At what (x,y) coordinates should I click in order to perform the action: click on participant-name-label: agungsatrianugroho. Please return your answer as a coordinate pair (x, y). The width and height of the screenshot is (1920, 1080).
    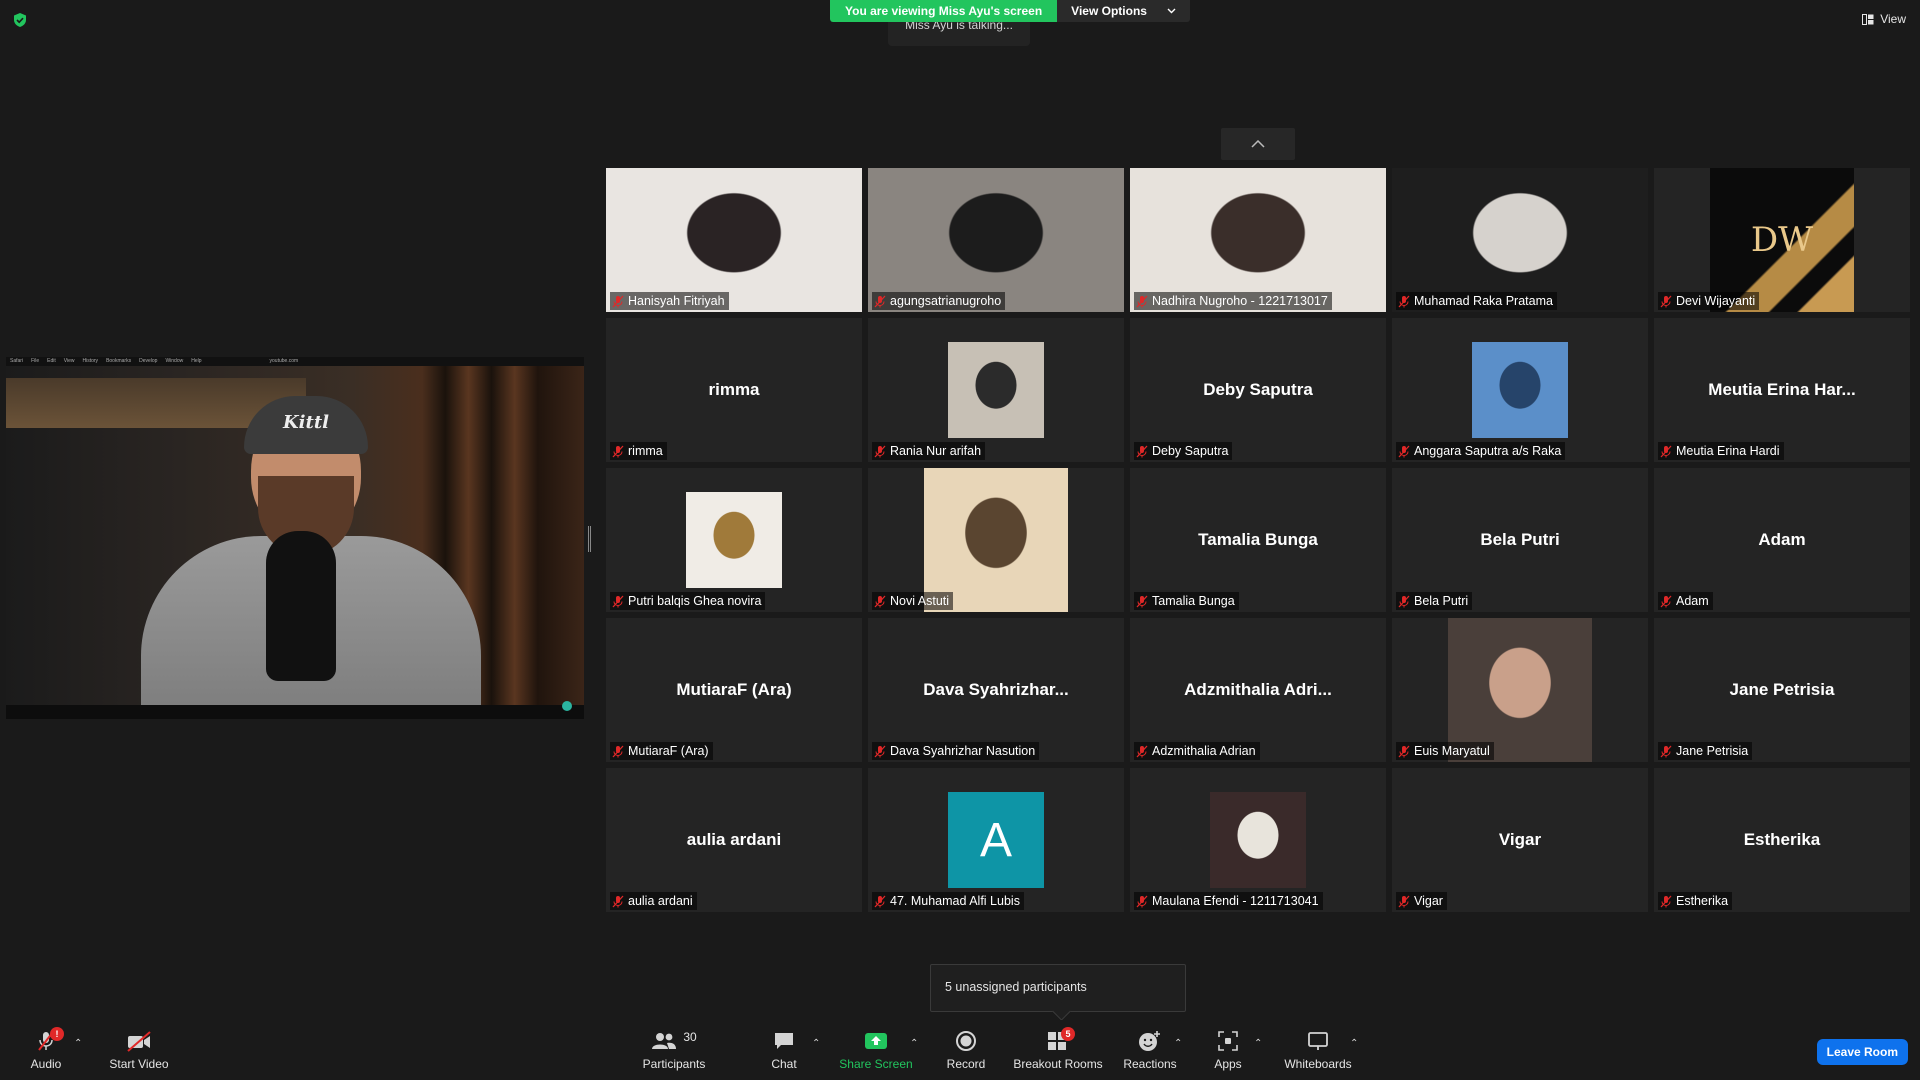
    Looking at the image, I should click on (939, 301).